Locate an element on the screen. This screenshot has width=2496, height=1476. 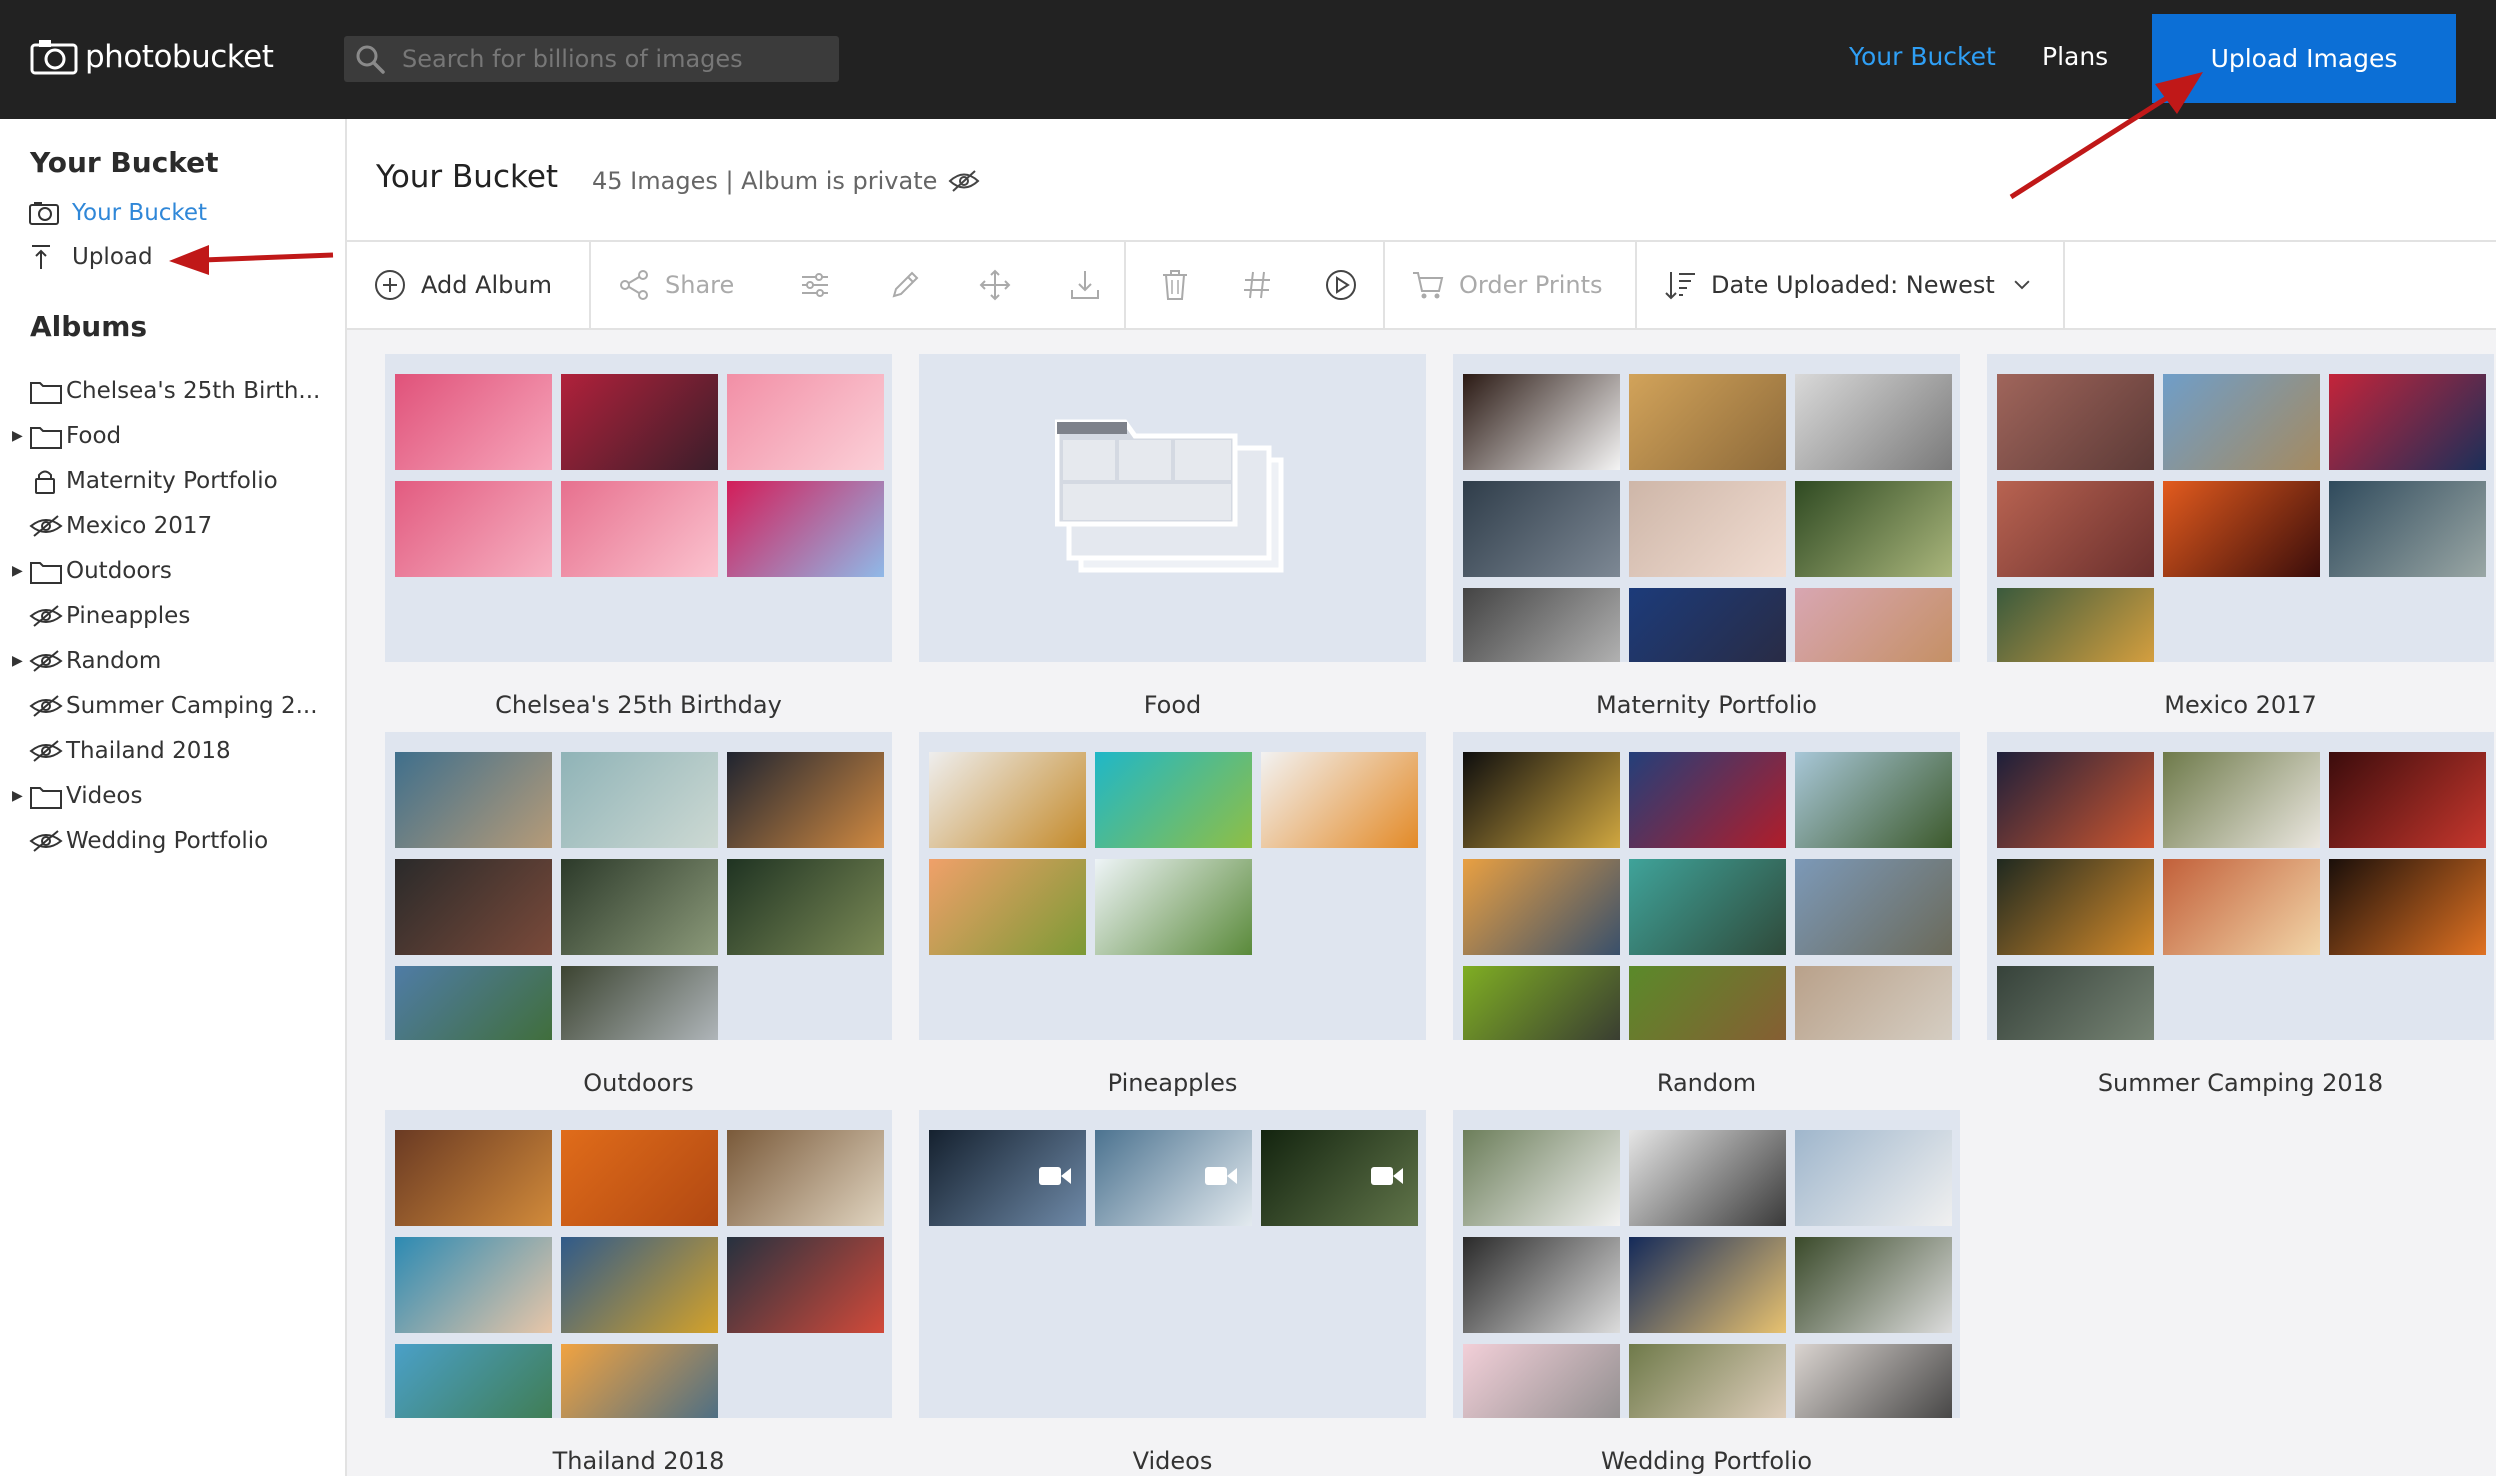
sidebar-album-item: ▶ Random is located at coordinates (172, 661).